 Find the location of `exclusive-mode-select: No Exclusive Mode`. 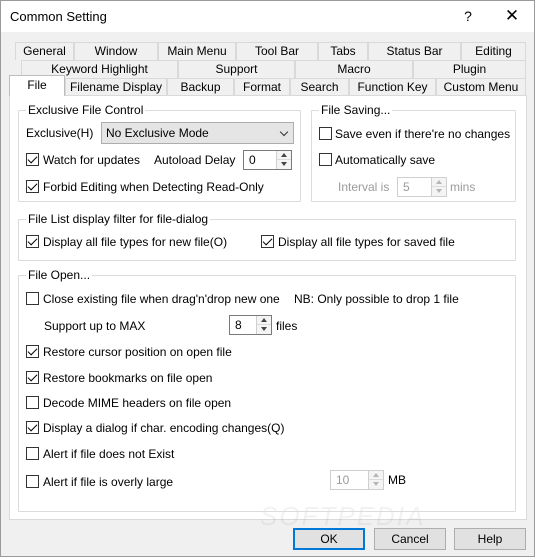

exclusive-mode-select: No Exclusive Mode is located at coordinates (197, 133).